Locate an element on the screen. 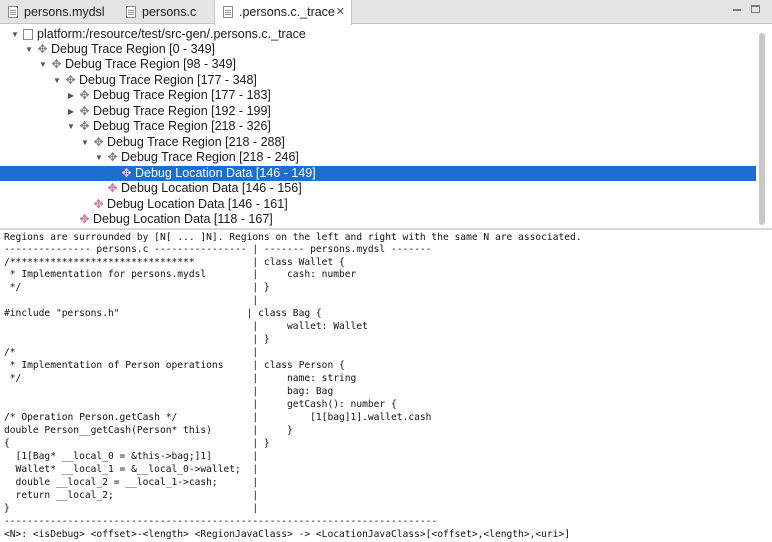  tree-item-label: Debug Trace Region [98 - 349] is located at coordinates (150, 64).